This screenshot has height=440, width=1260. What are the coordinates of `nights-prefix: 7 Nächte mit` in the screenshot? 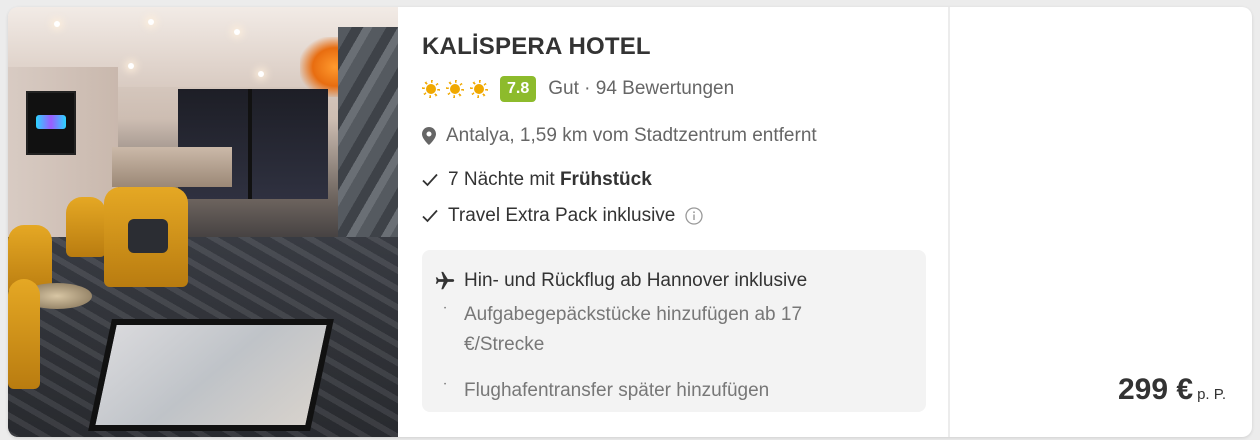 It's located at (504, 179).